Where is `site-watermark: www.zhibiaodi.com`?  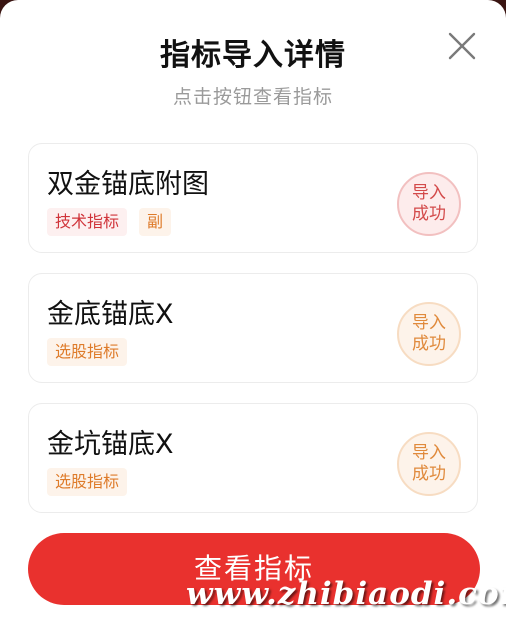
site-watermark: www.zhibiaodi.com is located at coordinates (346, 594).